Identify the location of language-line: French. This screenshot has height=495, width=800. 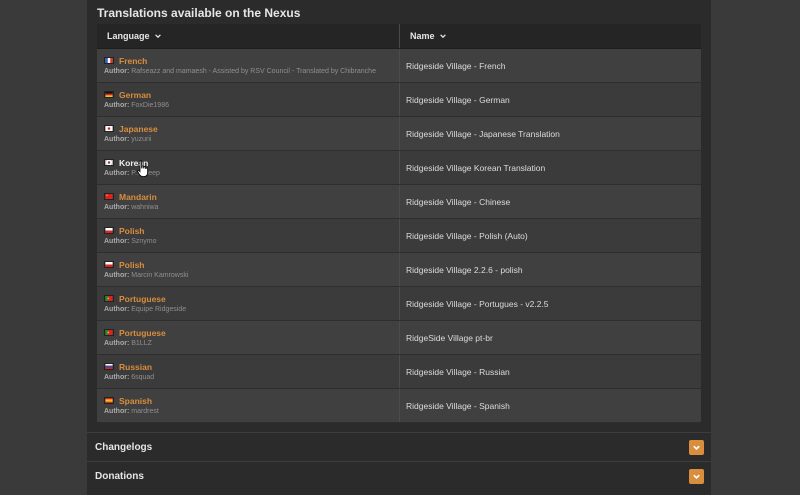
(251, 60).